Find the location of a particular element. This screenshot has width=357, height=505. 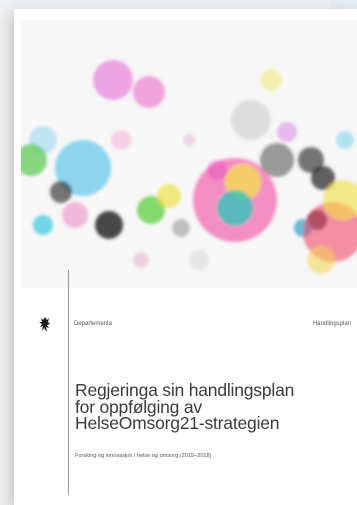

vertical-divider is located at coordinates (68, 382).